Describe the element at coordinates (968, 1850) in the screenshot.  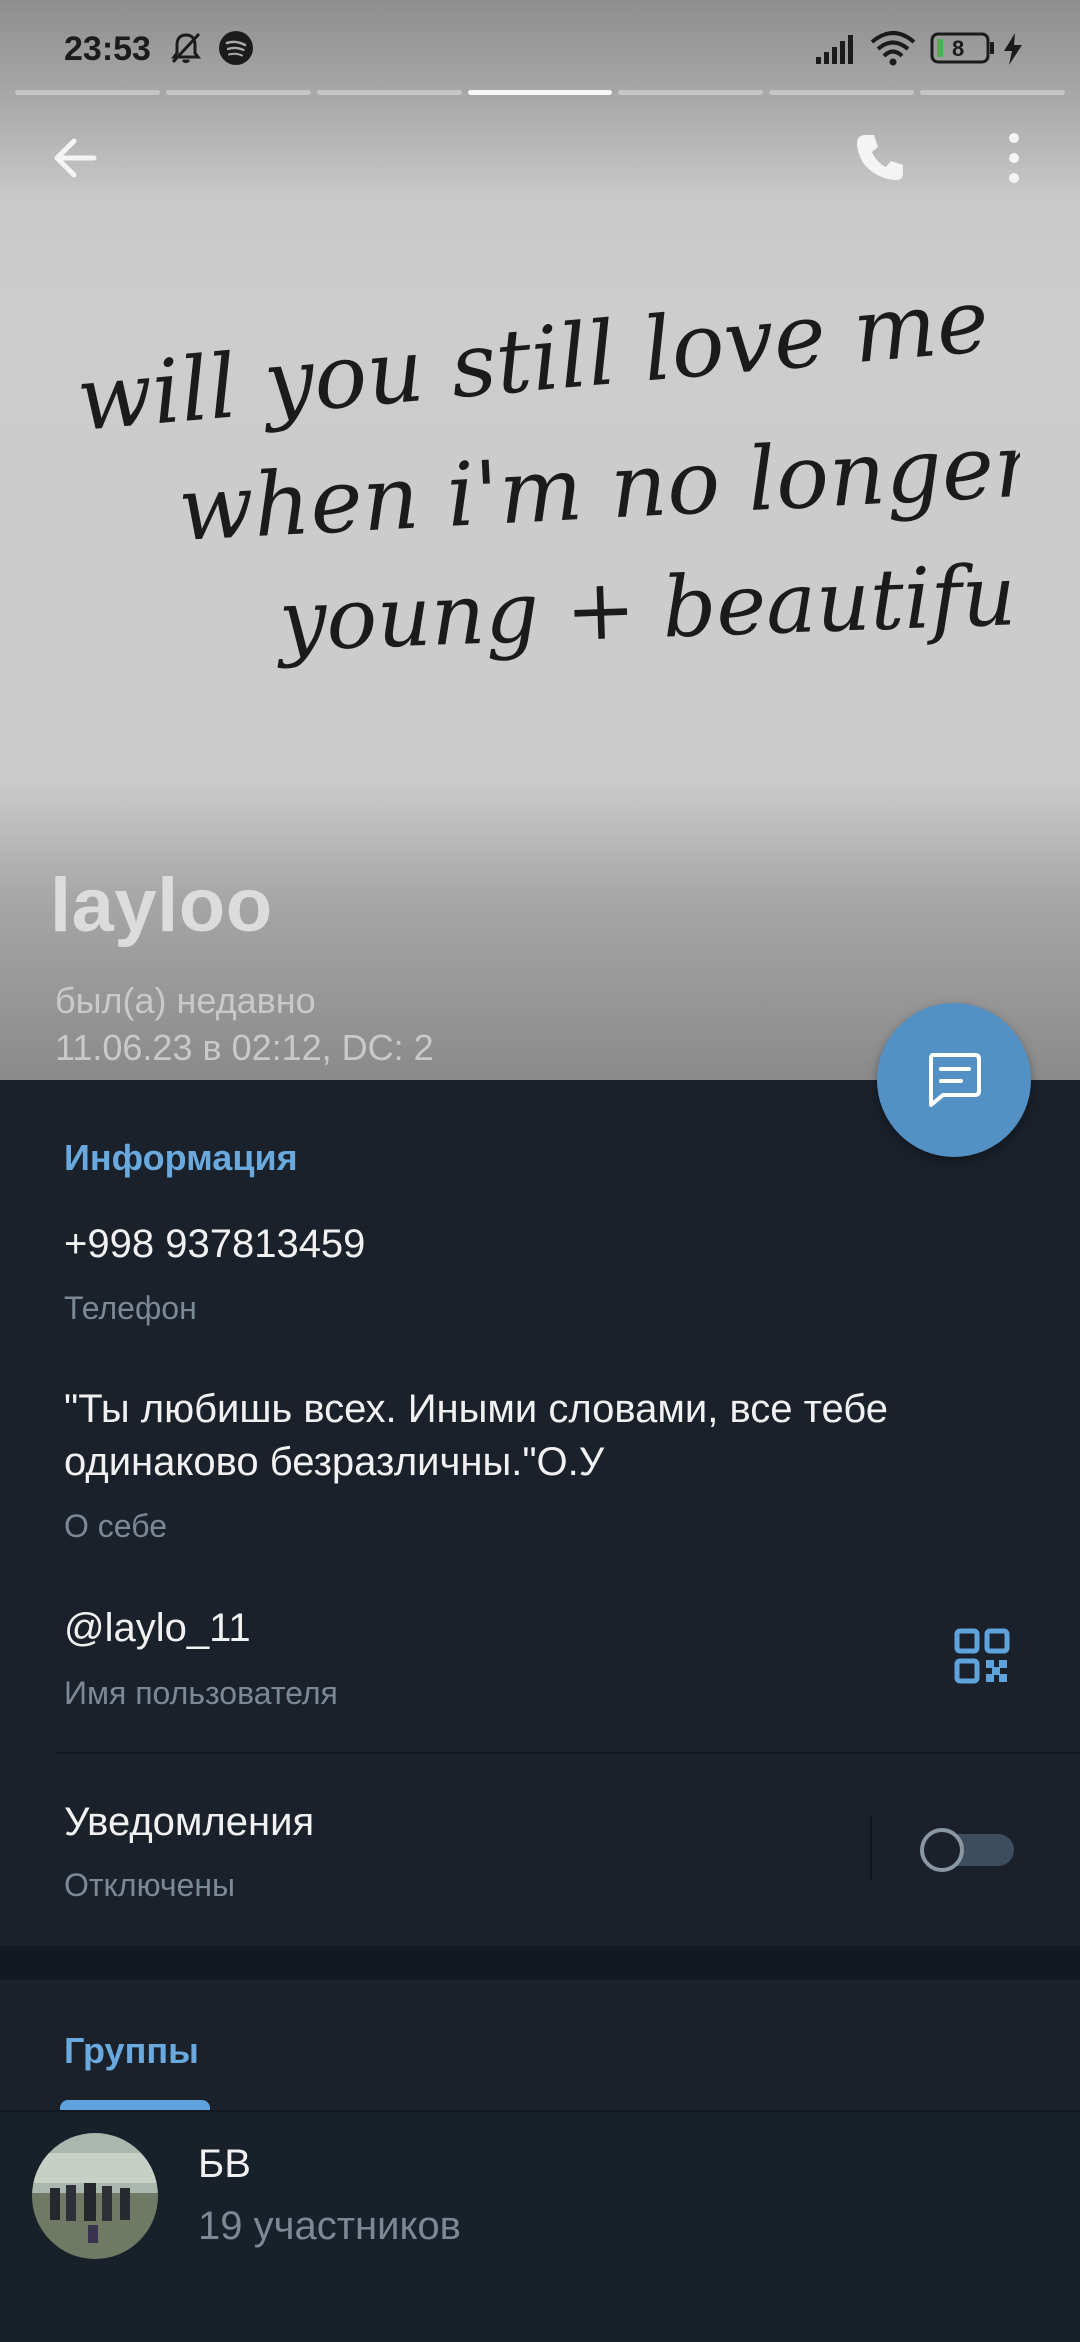
I see `notifications-toggle` at that location.